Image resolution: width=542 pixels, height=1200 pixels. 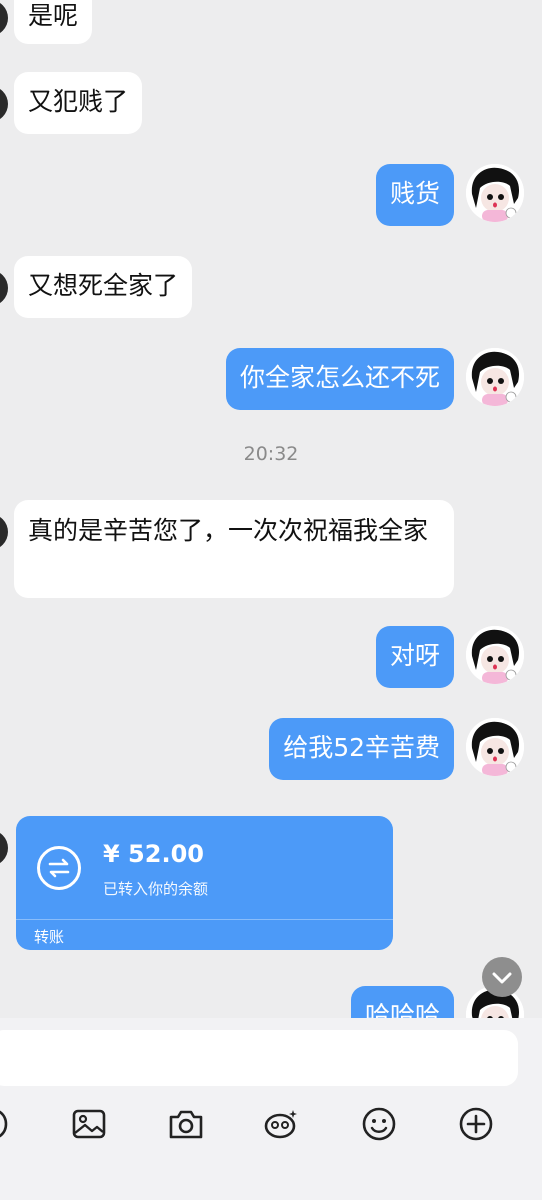 What do you see at coordinates (259, 1058) in the screenshot?
I see `message-input` at bounding box center [259, 1058].